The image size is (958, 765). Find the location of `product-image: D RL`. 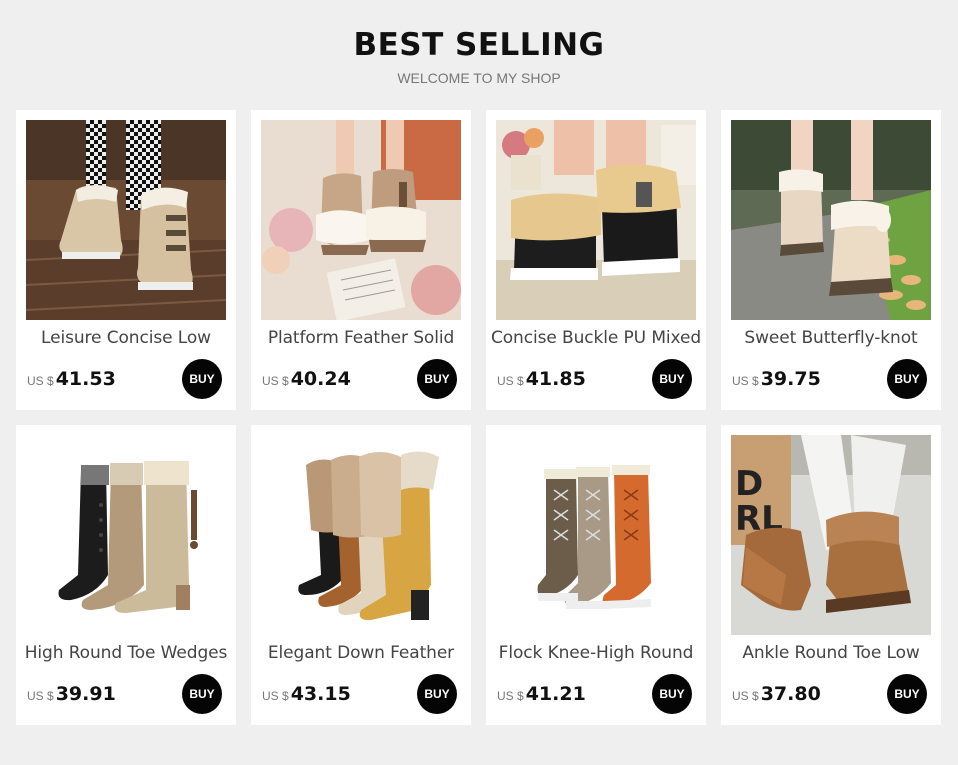

product-image: D RL is located at coordinates (831, 535).